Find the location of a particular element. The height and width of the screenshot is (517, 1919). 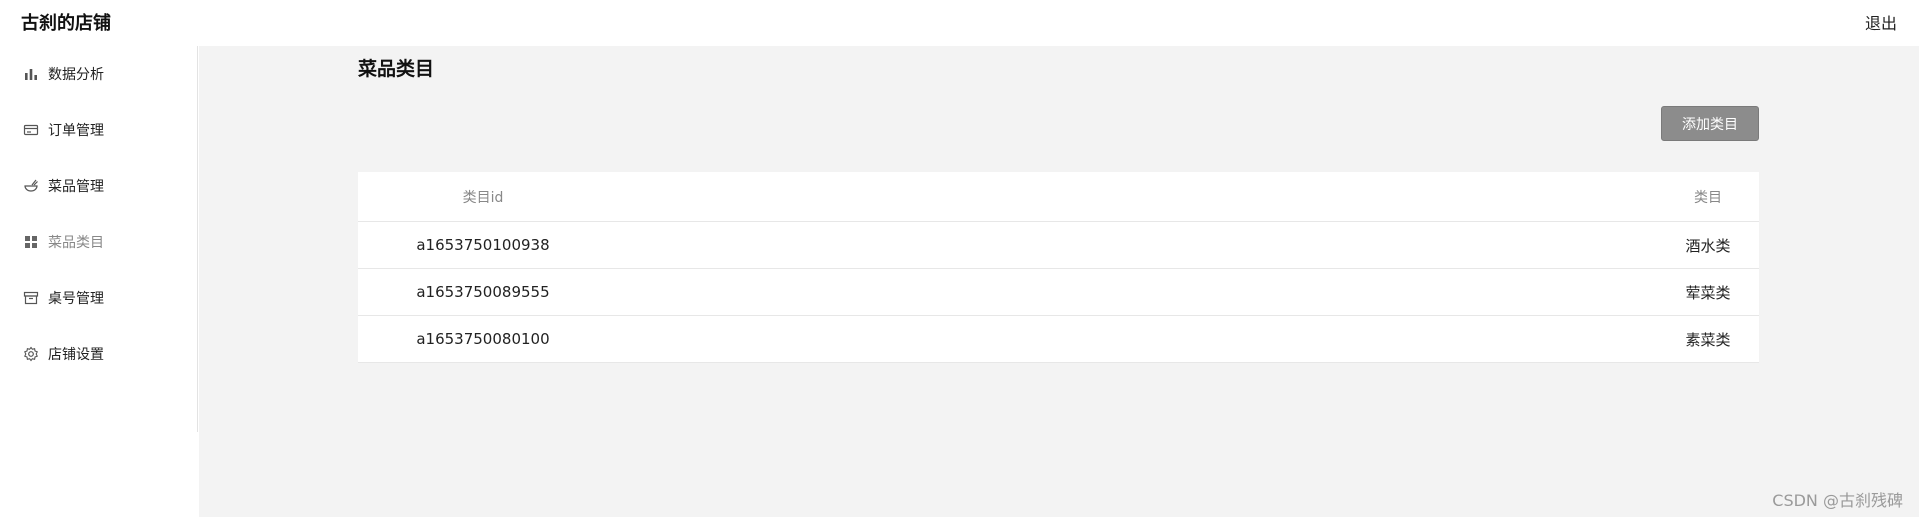

cell-category-name: 酒水类 is located at coordinates (1708, 245).